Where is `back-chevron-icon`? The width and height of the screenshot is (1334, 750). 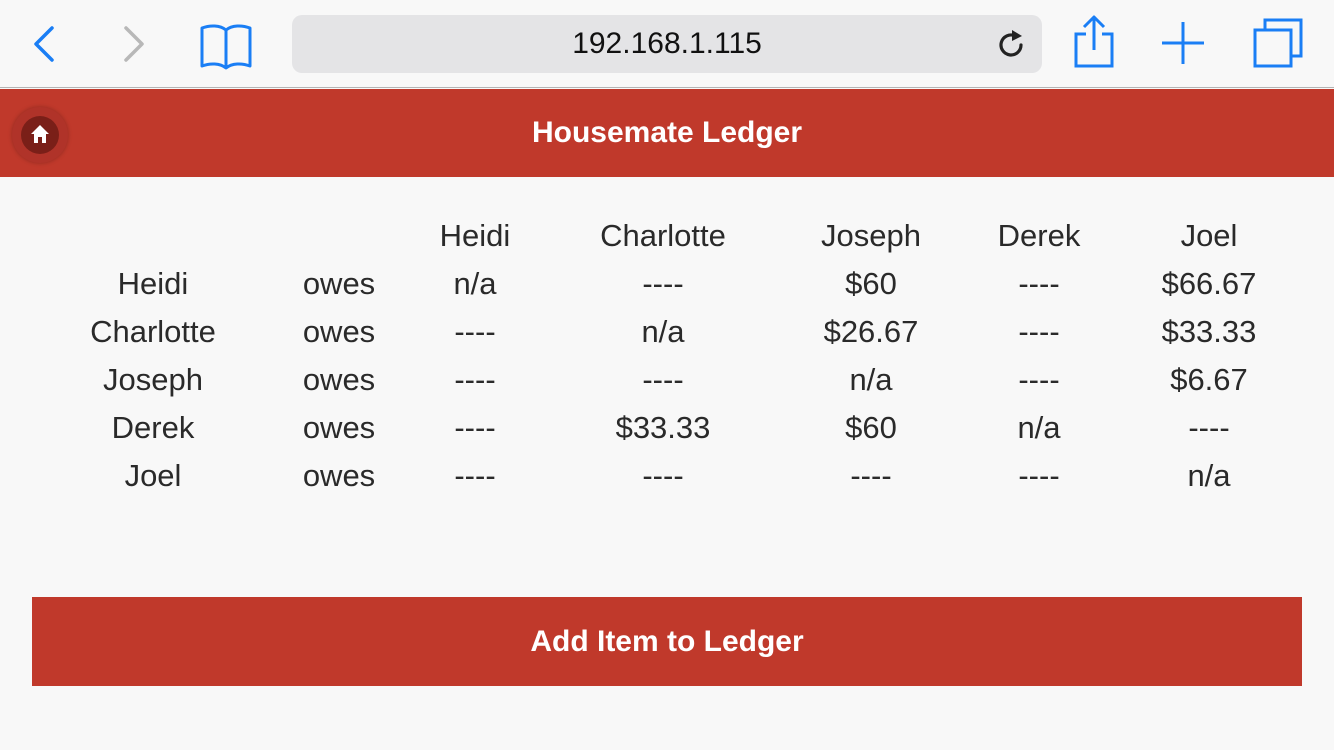
back-chevron-icon is located at coordinates (44, 44).